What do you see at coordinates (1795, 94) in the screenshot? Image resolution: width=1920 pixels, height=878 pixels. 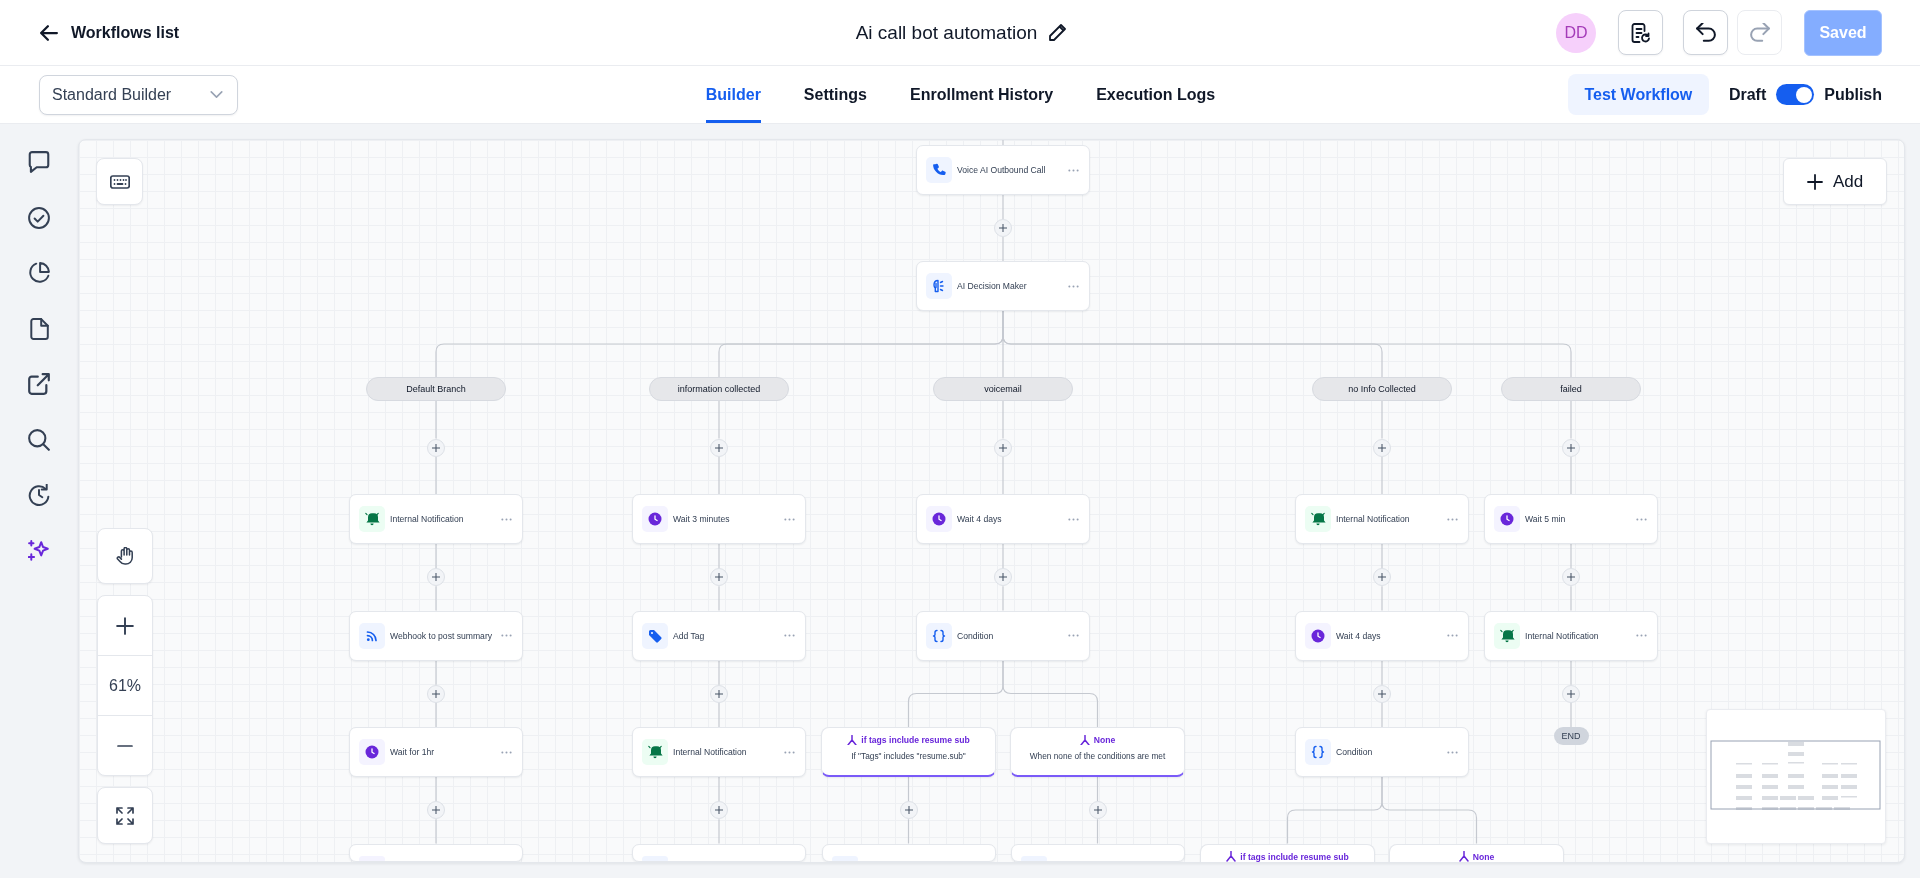 I see `publish-toggle` at bounding box center [1795, 94].